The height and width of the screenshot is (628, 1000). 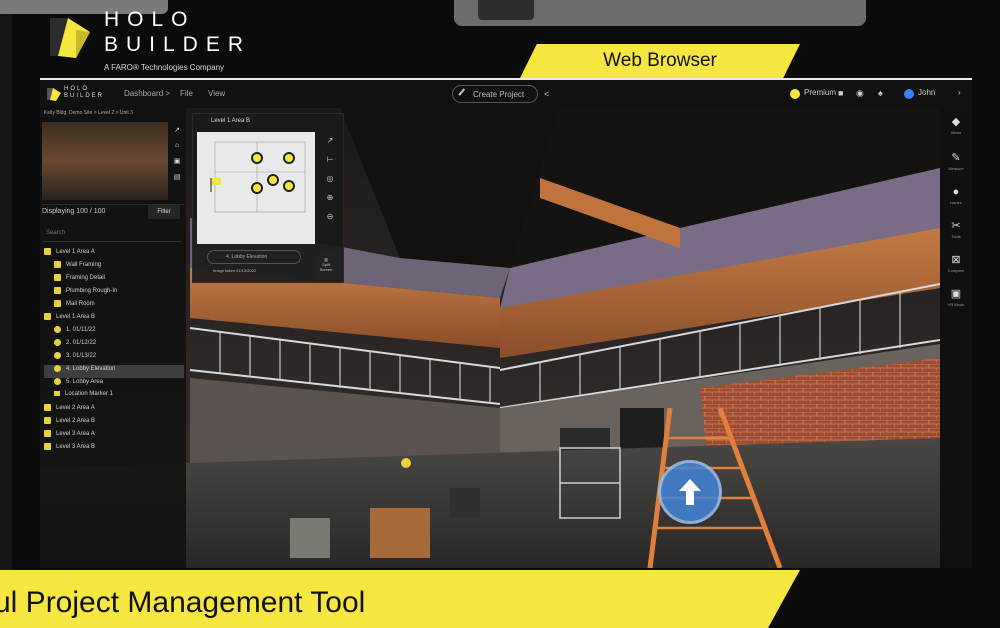 I want to click on tree-item-label: 3. 01/13/22, so click(x=81, y=356).